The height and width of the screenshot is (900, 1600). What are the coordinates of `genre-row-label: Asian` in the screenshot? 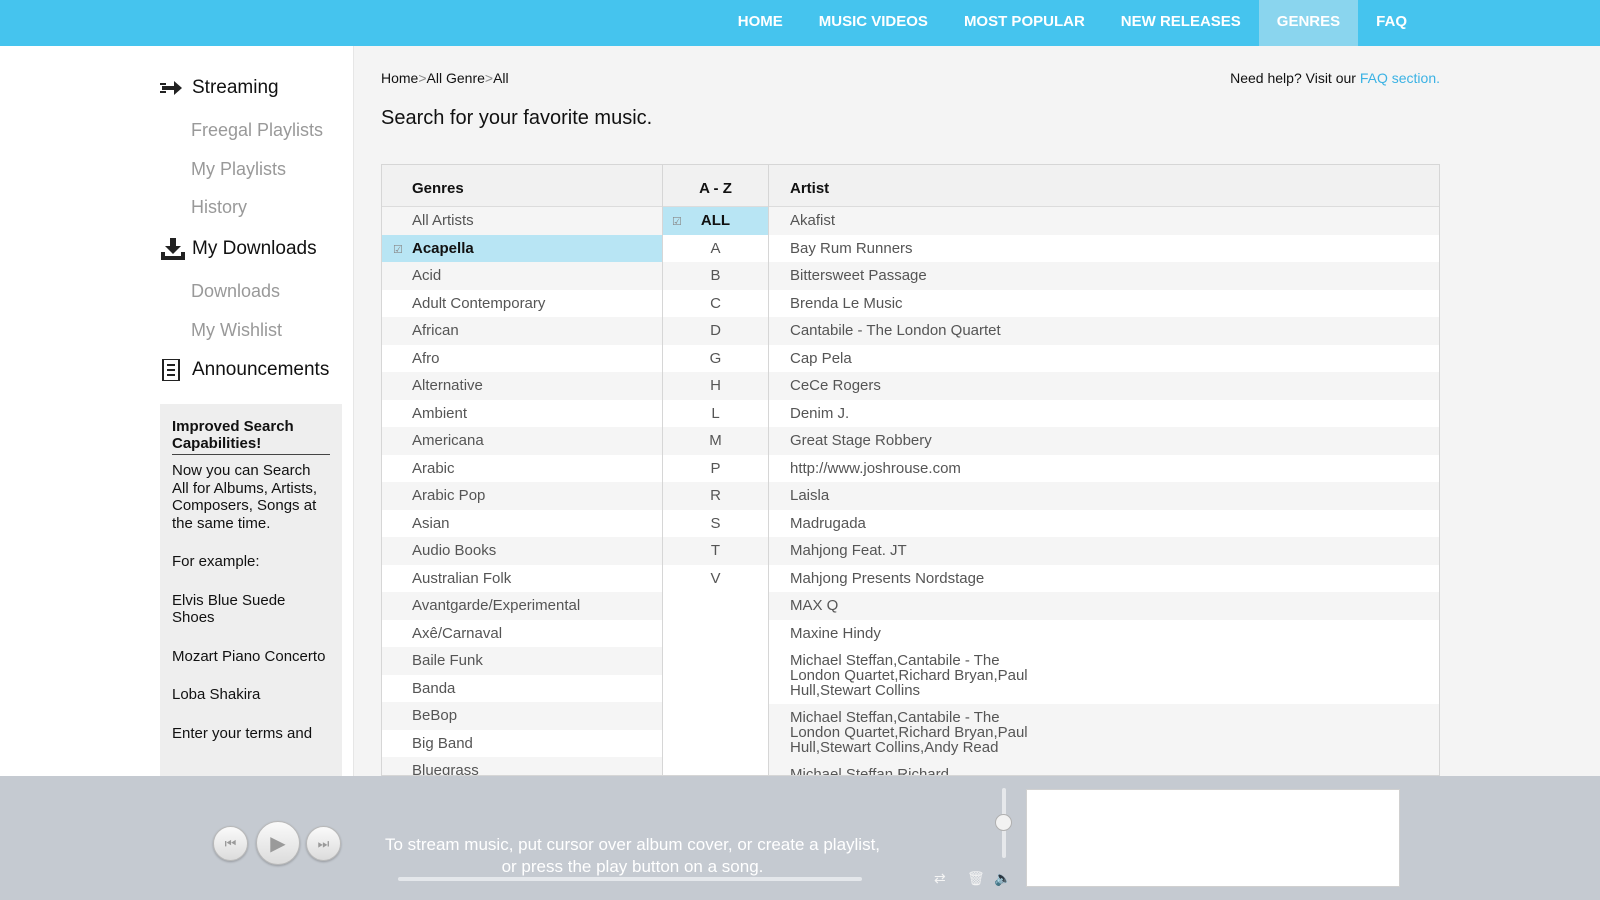 It's located at (431, 523).